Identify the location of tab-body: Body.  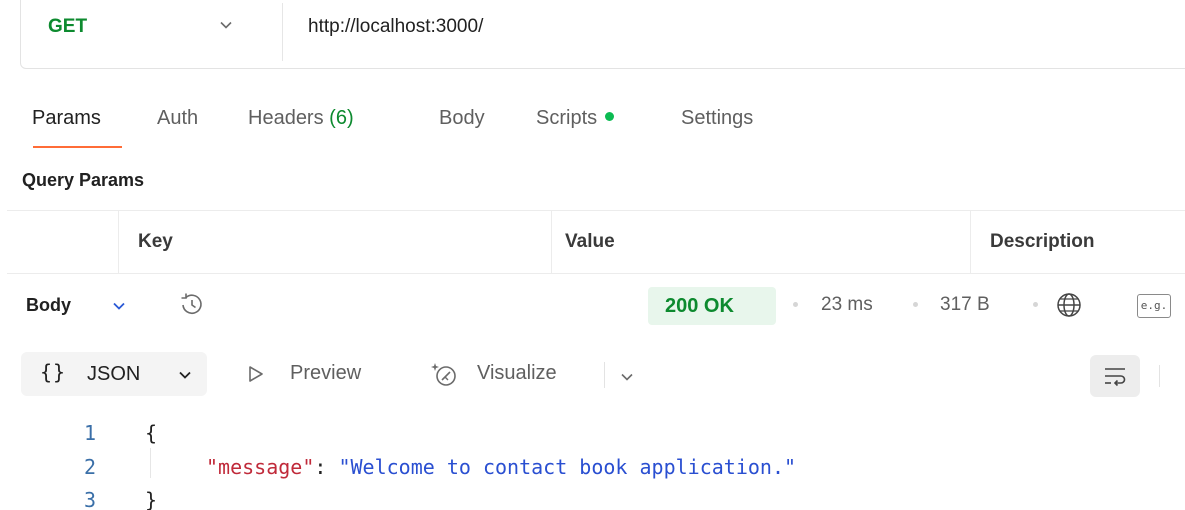
(462, 118).